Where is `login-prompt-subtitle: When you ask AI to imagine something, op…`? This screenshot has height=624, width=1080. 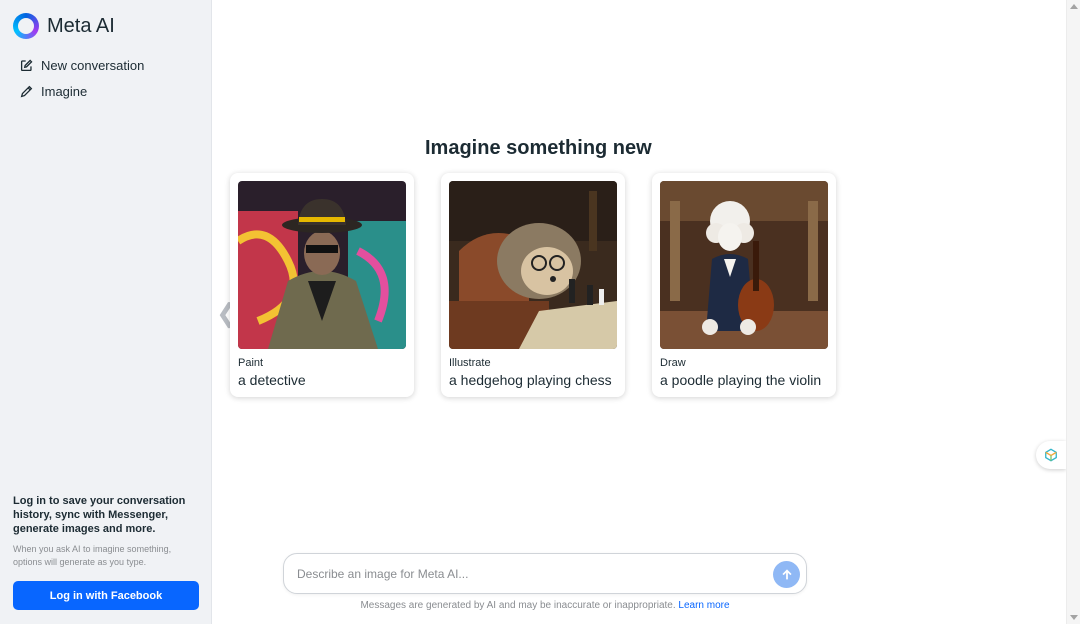
login-prompt-subtitle: When you ask AI to imagine something, op… is located at coordinates (92, 555).